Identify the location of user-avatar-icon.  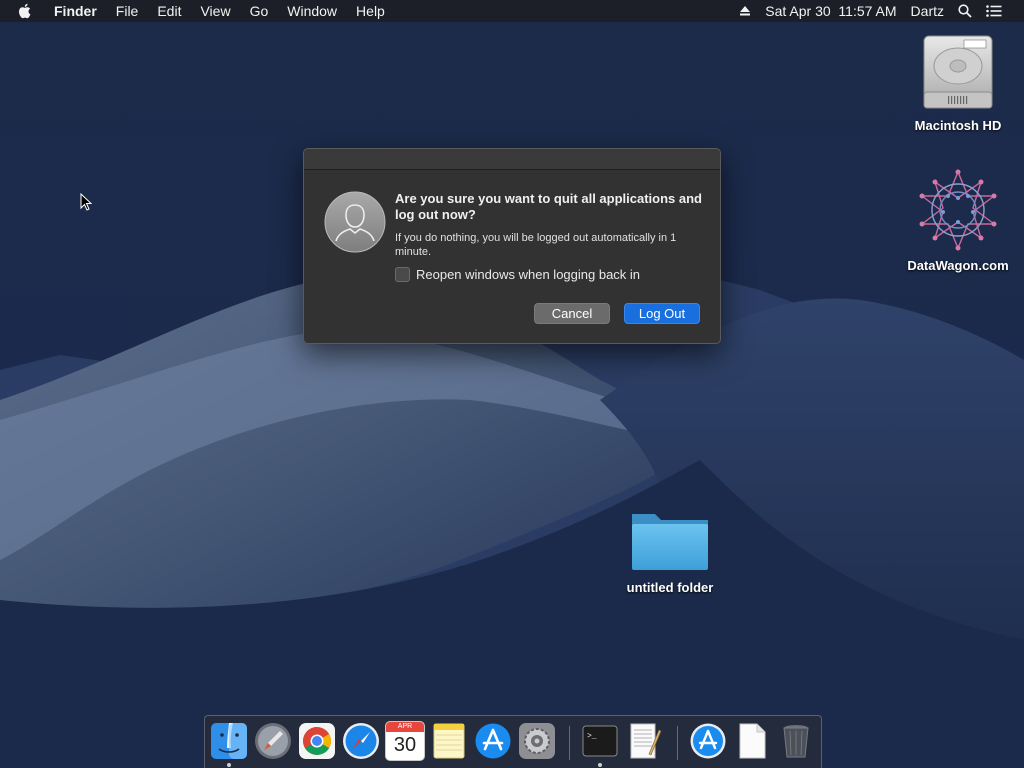
(355, 222).